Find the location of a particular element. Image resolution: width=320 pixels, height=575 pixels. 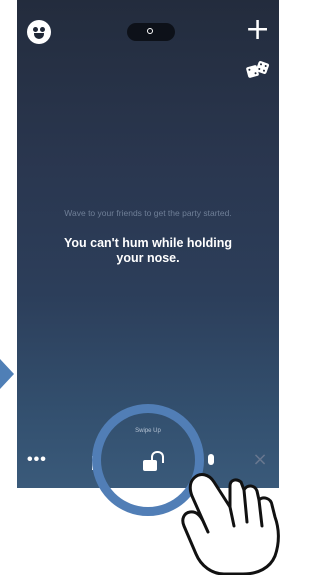

more-icon: ••• is located at coordinates (41, 460).